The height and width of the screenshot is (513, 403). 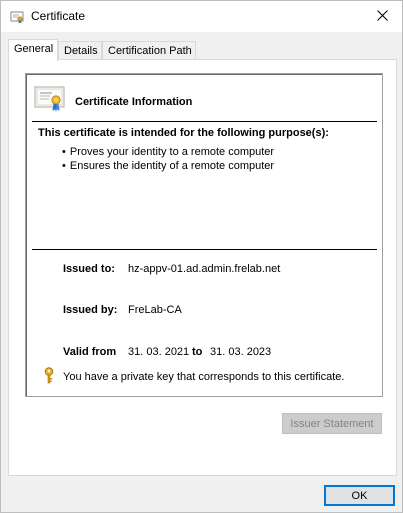 I want to click on ok-button: OK, so click(x=359, y=495).